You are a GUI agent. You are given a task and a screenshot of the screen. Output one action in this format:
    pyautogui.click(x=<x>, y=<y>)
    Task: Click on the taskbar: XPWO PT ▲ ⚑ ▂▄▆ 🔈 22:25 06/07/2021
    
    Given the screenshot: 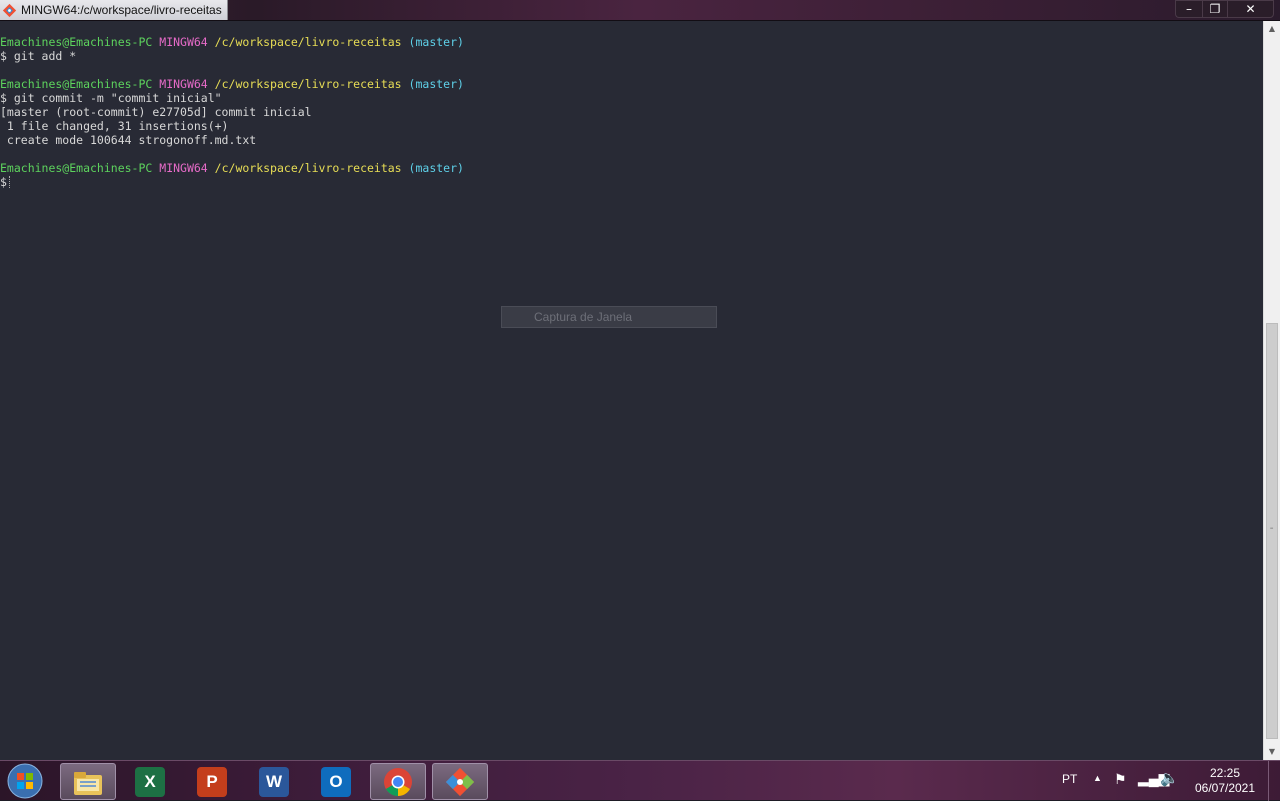 What is the action you would take?
    pyautogui.click(x=640, y=780)
    